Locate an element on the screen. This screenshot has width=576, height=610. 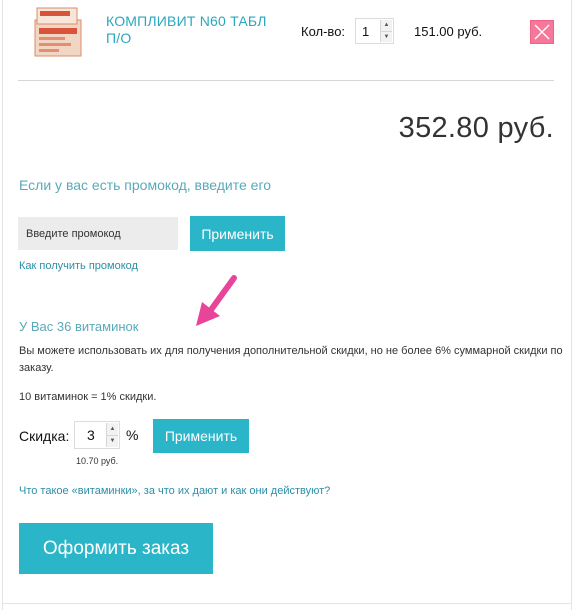
promo-apply-button: Применить is located at coordinates (237, 233).